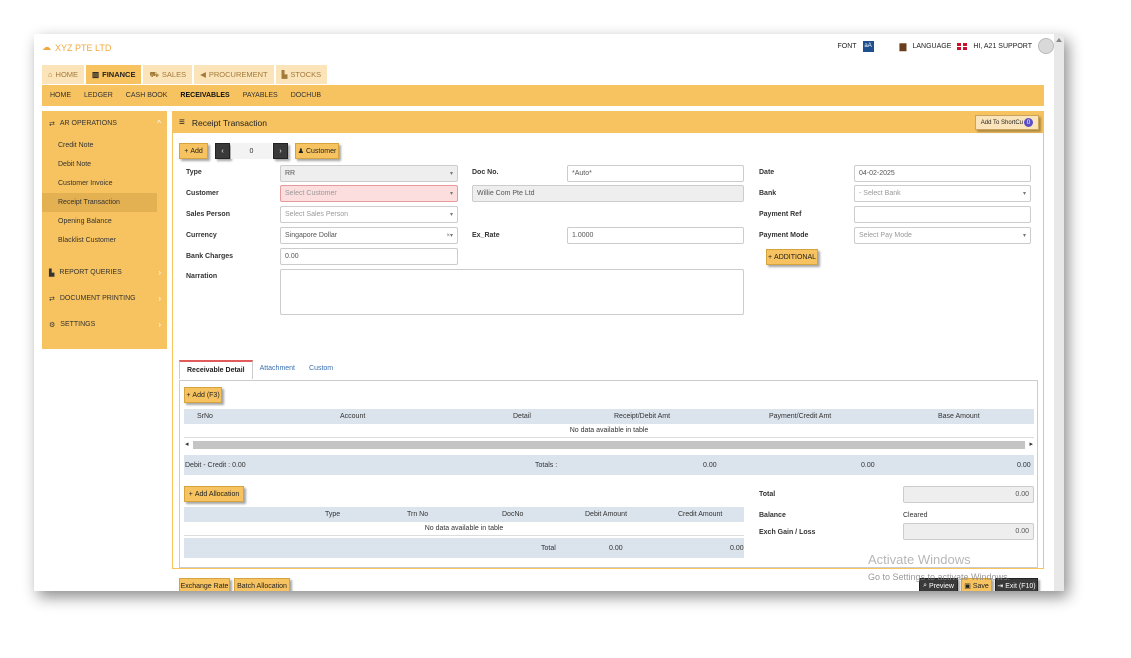 The image size is (1131, 658). Describe the element at coordinates (548, 548) in the screenshot. I see `allocation-total-label: Total` at that location.